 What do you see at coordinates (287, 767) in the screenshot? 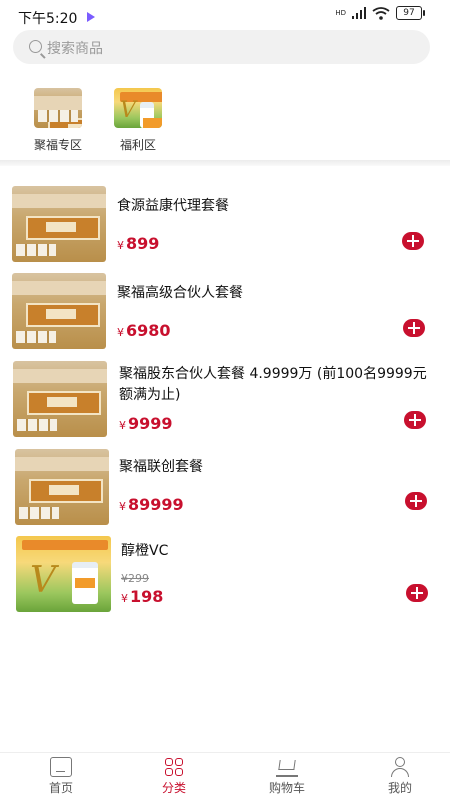
I see `cart-icon` at bounding box center [287, 767].